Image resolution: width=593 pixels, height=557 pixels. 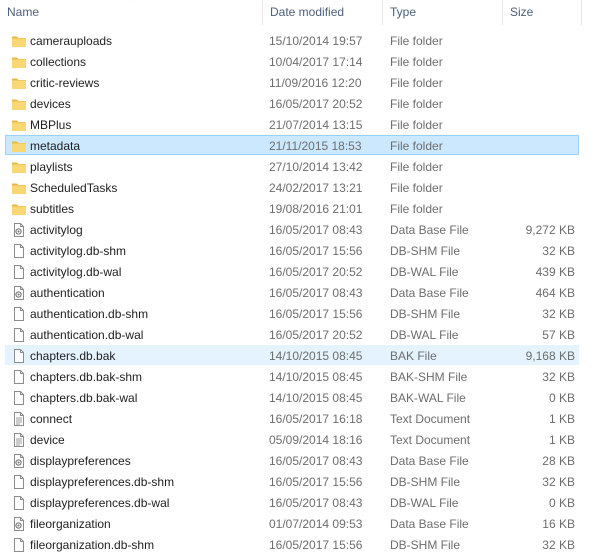 I want to click on column-header-type: Type, so click(x=442, y=12).